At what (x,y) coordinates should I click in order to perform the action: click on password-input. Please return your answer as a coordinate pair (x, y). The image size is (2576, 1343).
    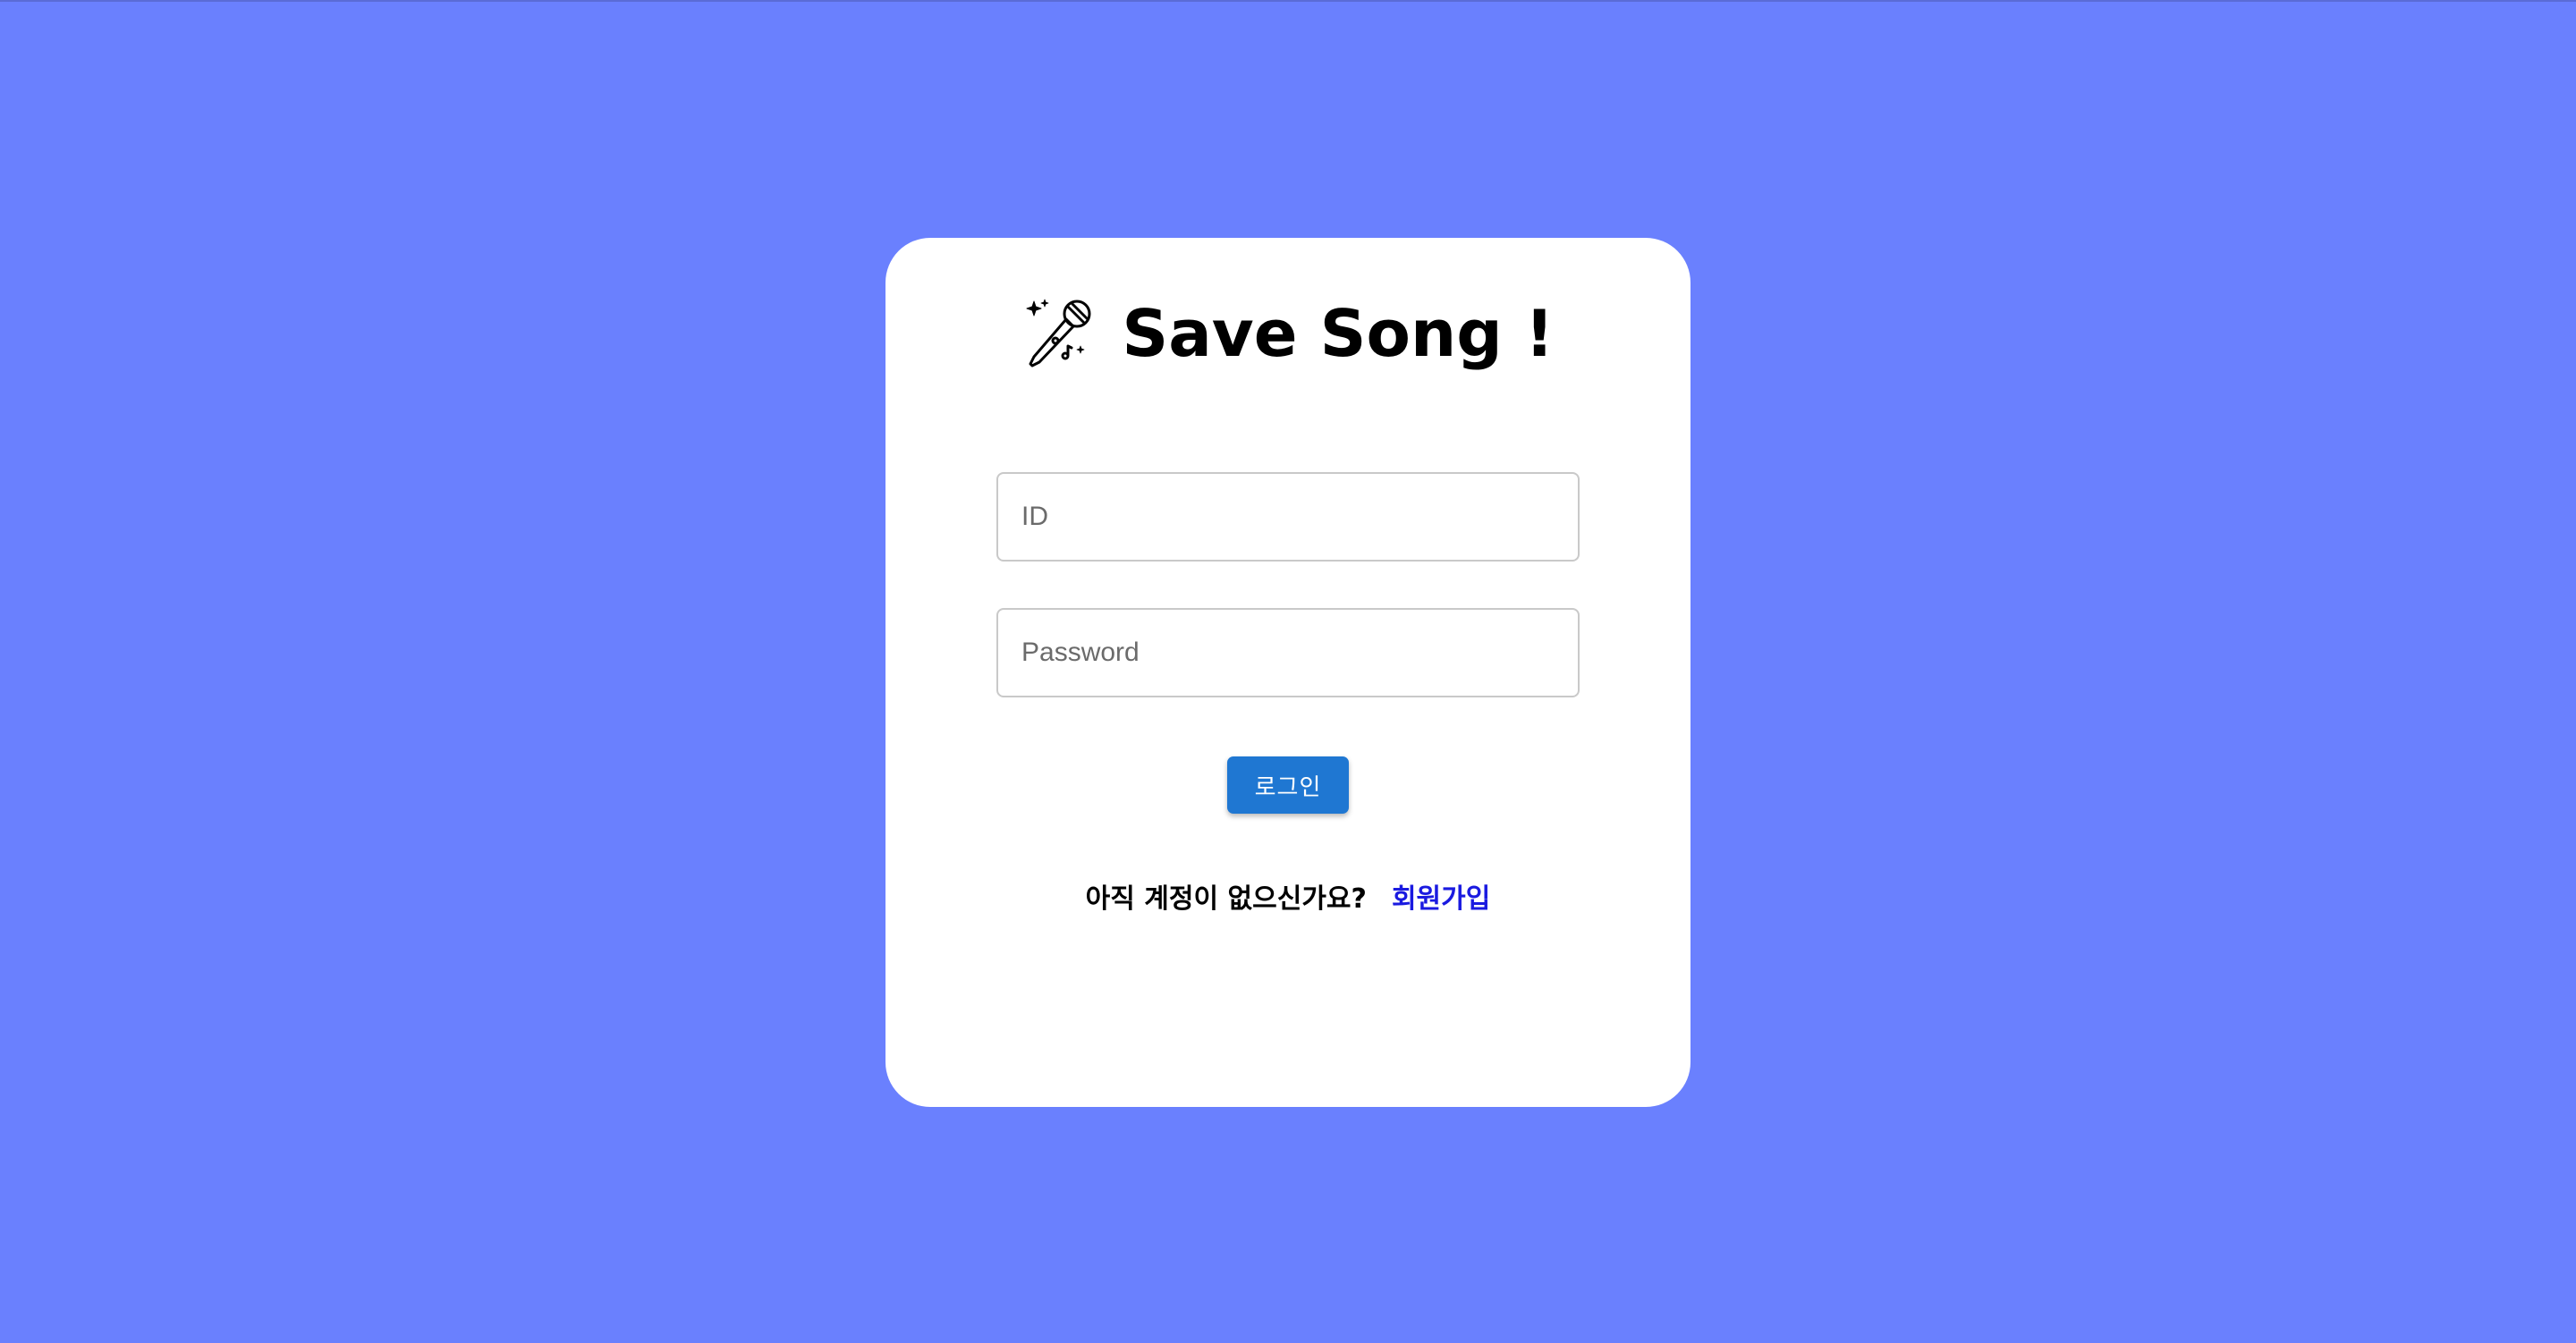
    Looking at the image, I should click on (1288, 652).